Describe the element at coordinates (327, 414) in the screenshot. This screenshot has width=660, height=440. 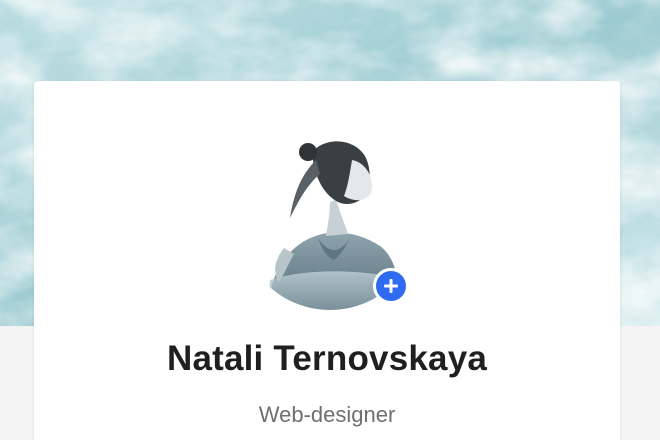
I see `profile-role: Web-designer` at that location.